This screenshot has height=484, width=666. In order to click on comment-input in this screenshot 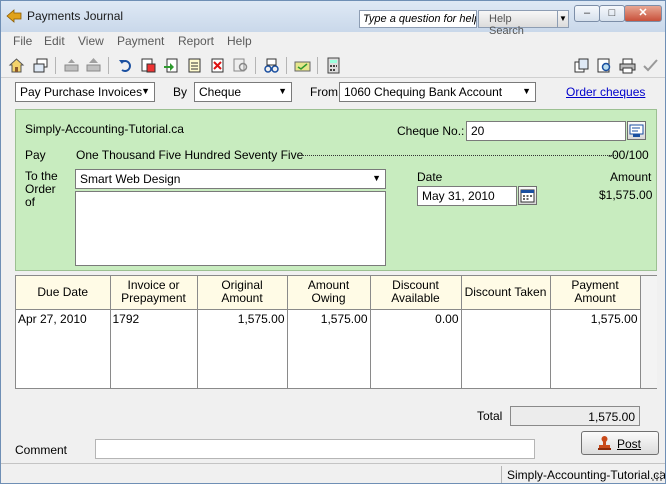, I will do `click(315, 449)`.